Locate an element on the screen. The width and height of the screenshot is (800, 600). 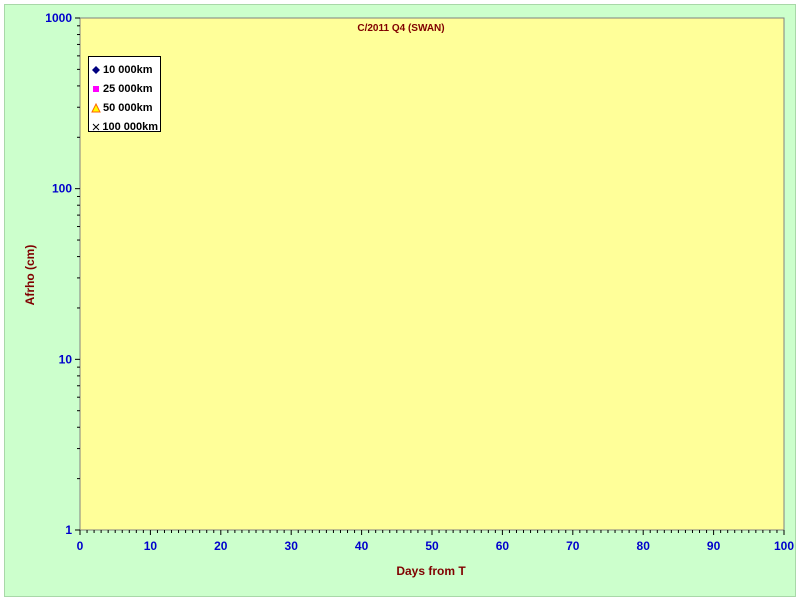
square-marker-icon is located at coordinates (96, 88).